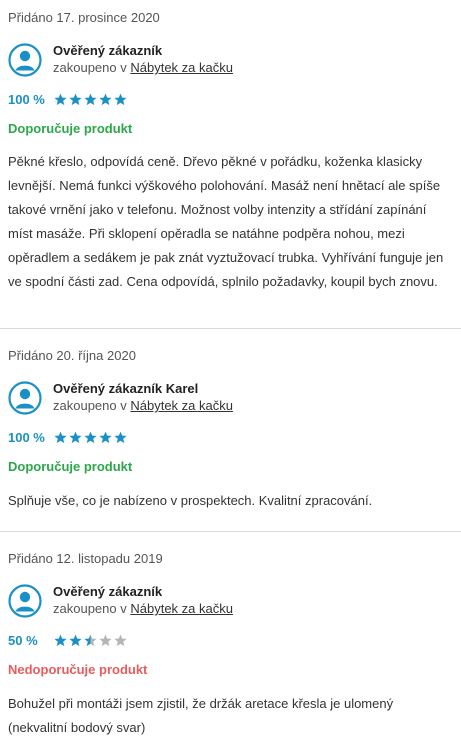 Image resolution: width=461 pixels, height=740 pixels. What do you see at coordinates (85, 558) in the screenshot?
I see `review-date: Přidáno 12. listopadu 2019` at bounding box center [85, 558].